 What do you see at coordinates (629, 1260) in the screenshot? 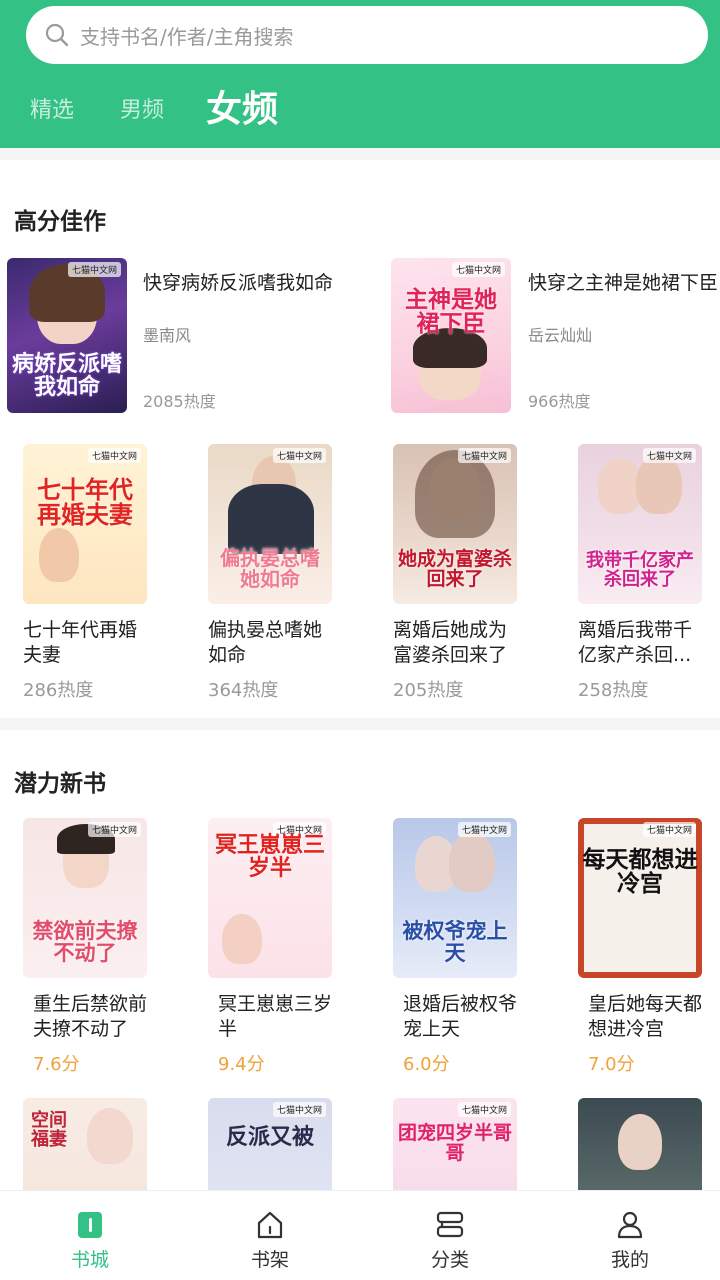
I see `nav-label: 我的` at bounding box center [629, 1260].